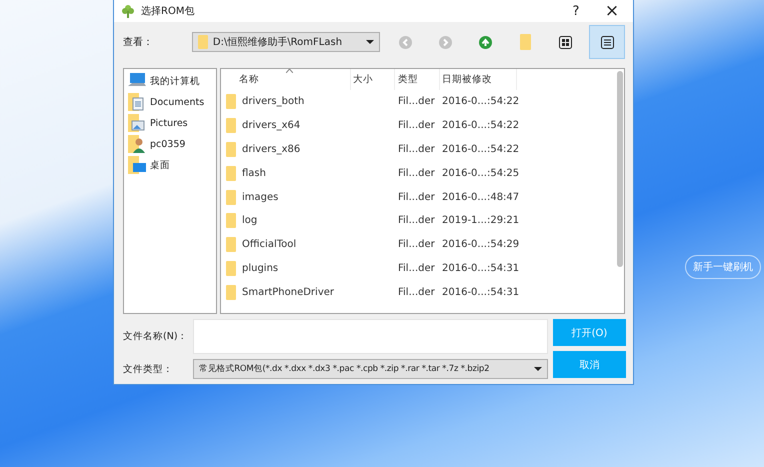 The image size is (764, 467). Describe the element at coordinates (271, 126) in the screenshot. I see `file-name: drivers_x64` at that location.